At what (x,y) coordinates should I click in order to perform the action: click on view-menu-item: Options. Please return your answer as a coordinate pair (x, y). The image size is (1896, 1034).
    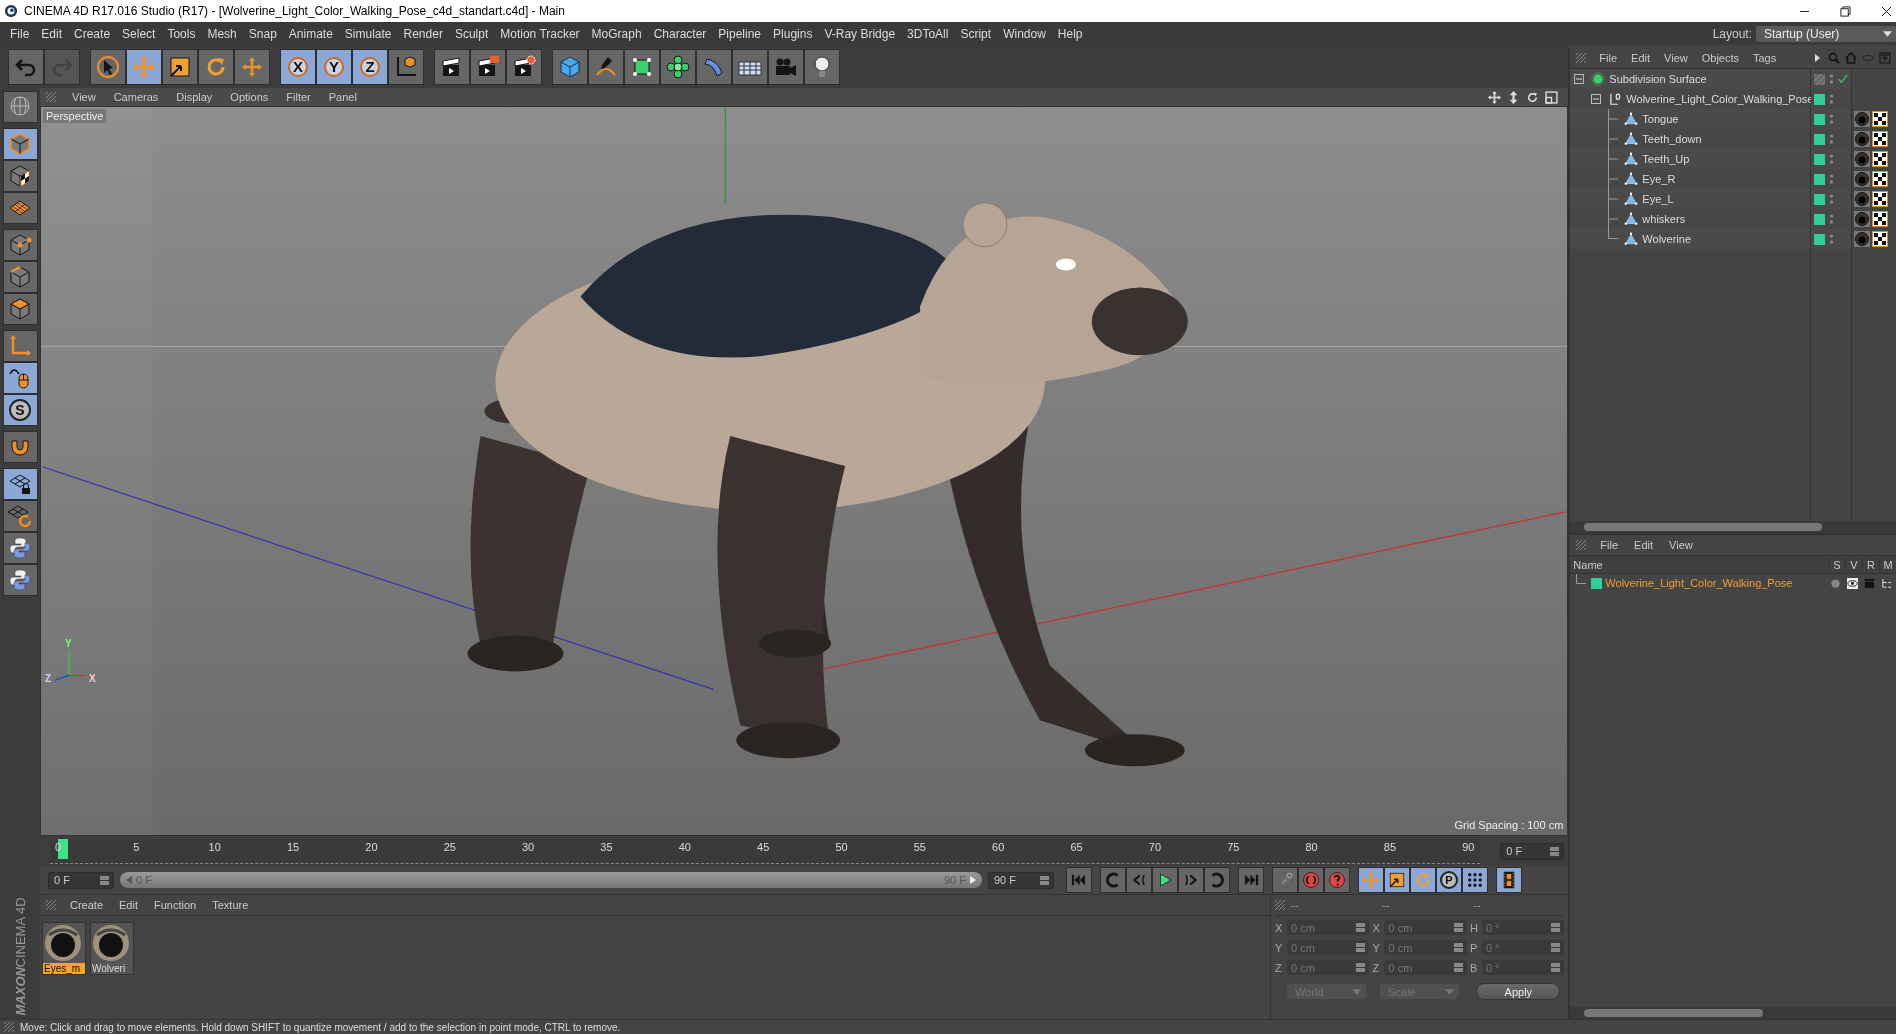
    Looking at the image, I should click on (249, 97).